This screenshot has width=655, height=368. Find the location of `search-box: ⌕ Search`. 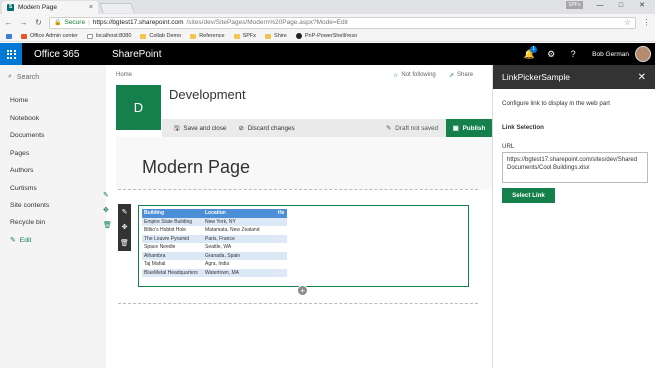

search-box: ⌕ Search is located at coordinates (23, 77).